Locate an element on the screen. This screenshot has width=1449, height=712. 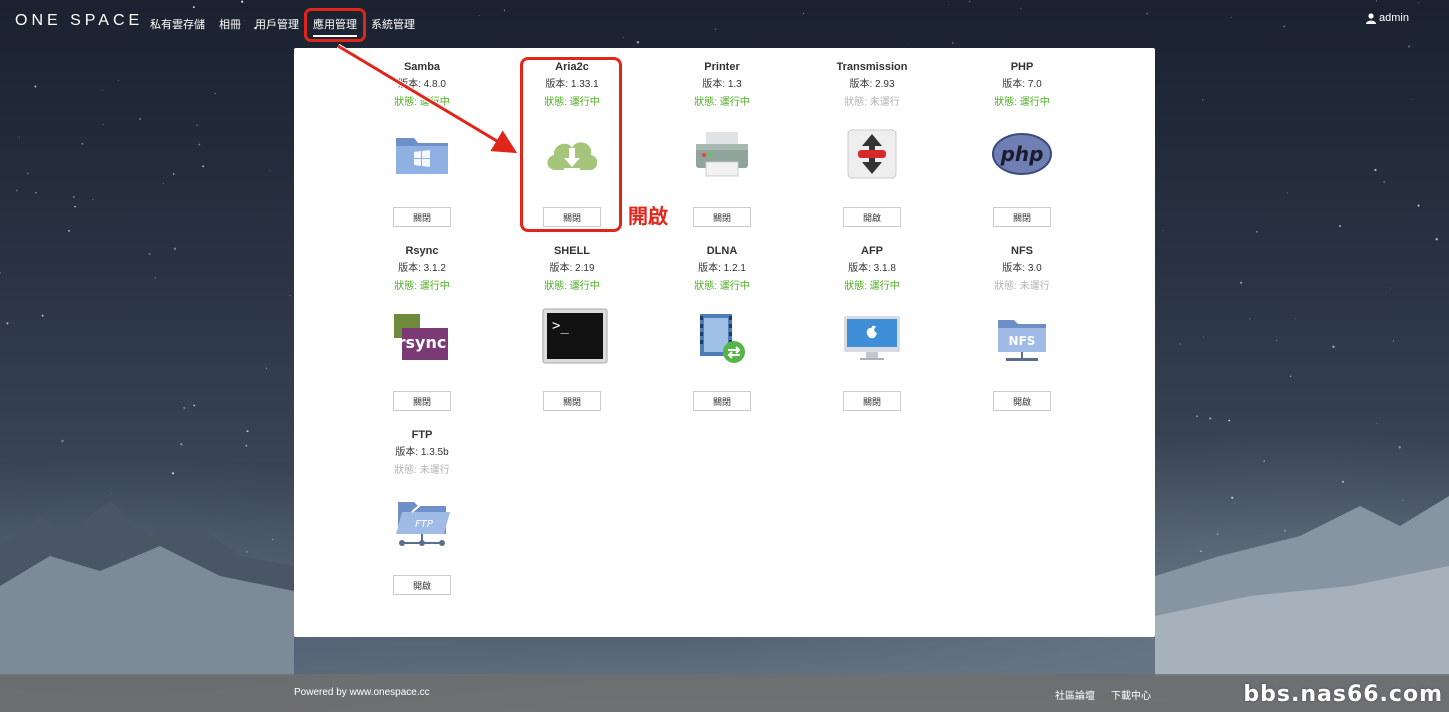
app-card-shell: SHELL 版本: 2.19 狀態: 運行中 >_ 關閉 is located at coordinates (572, 326).